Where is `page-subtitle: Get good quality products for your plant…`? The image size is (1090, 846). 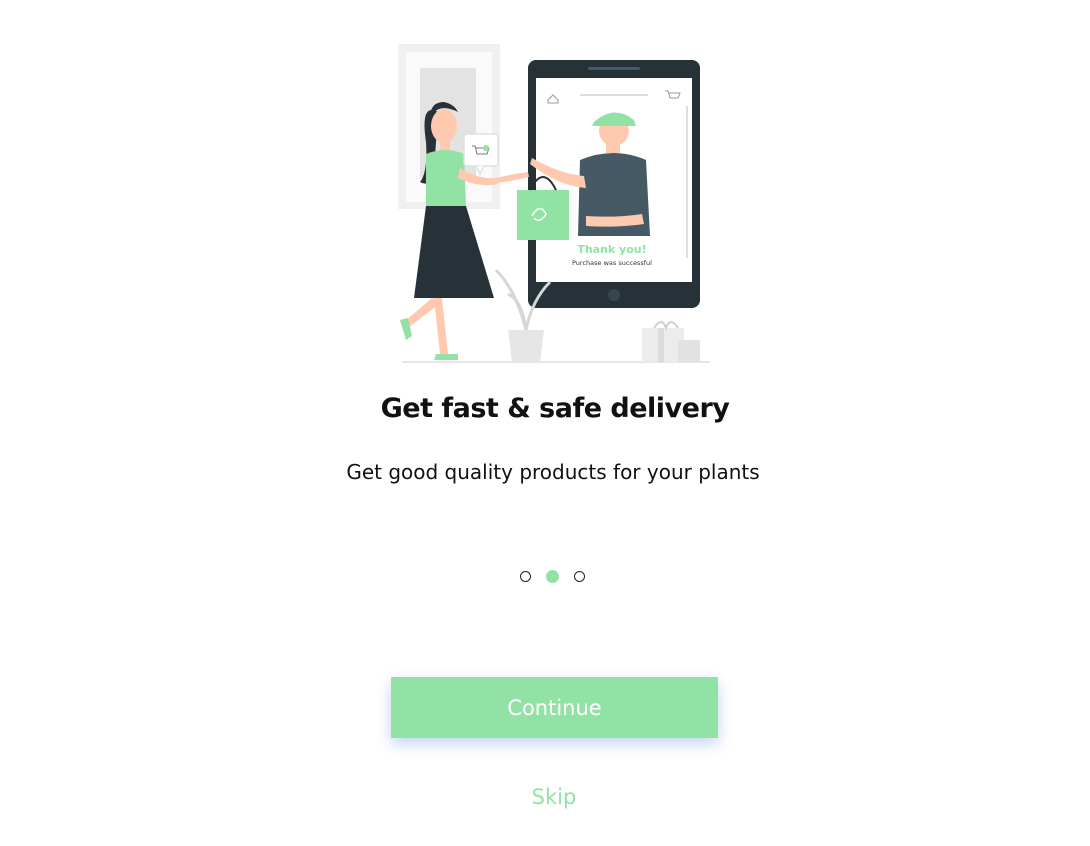
page-subtitle: Get good quality products for your plant… is located at coordinates (553, 472).